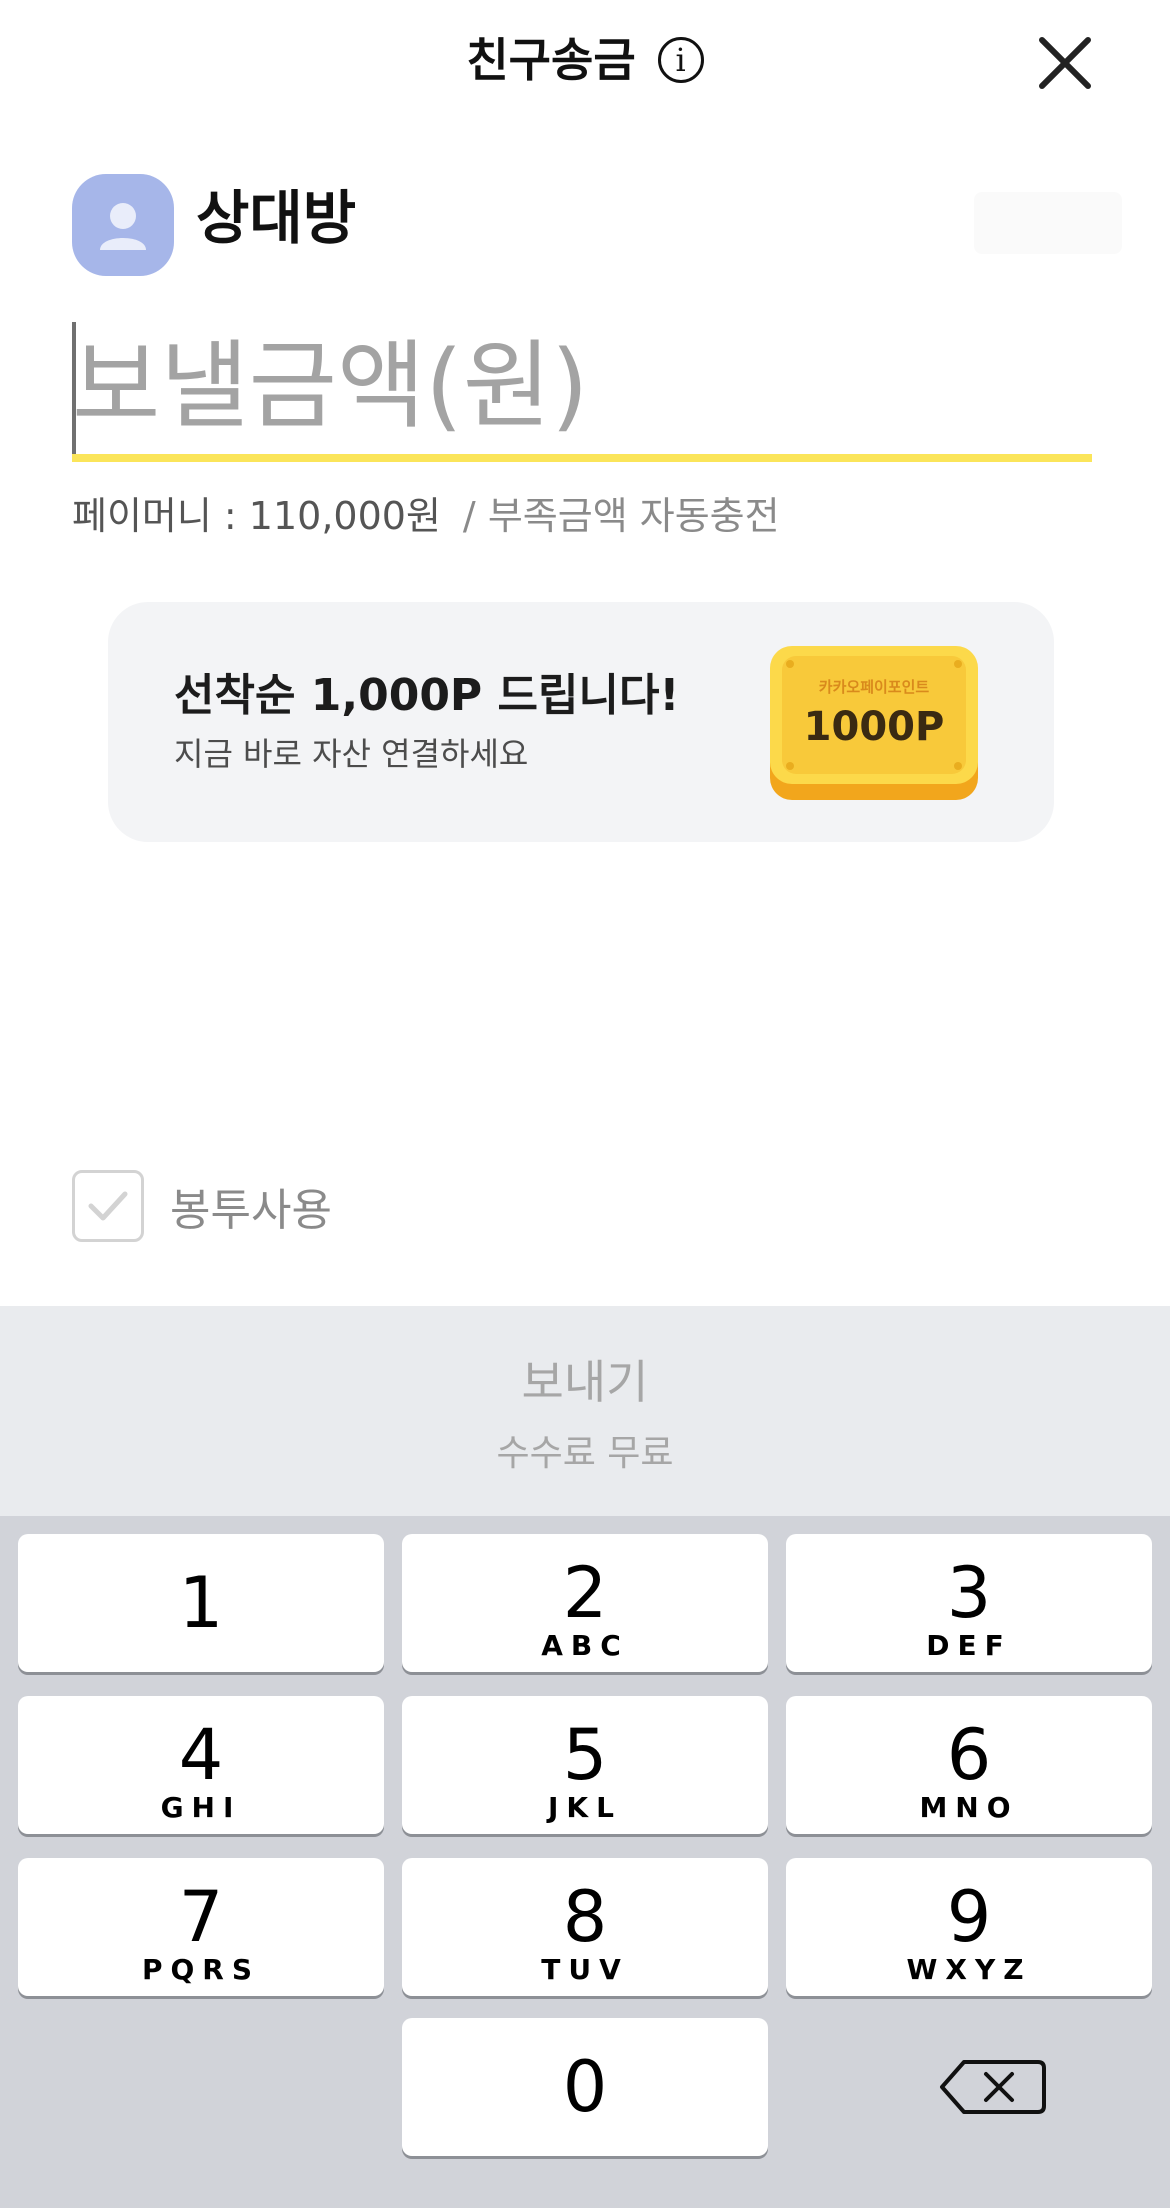 This screenshot has width=1170, height=2208. I want to click on key-letters: JKL, so click(585, 1807).